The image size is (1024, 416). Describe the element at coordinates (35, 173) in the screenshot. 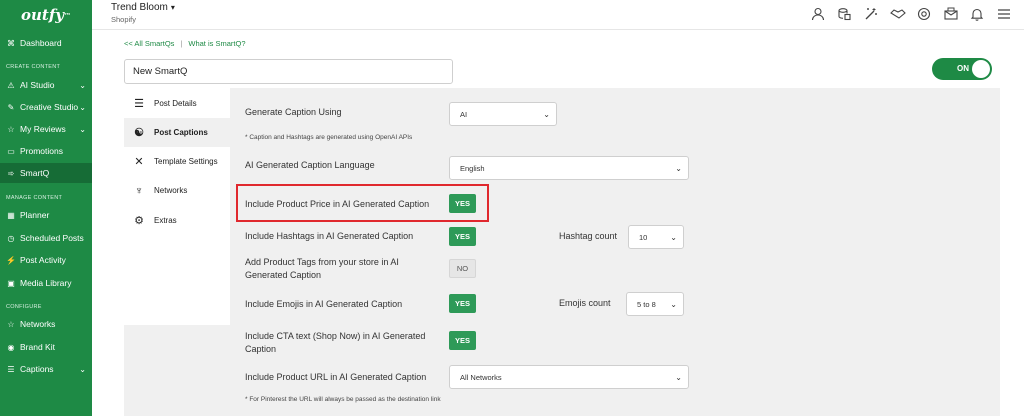

I see `sidebar-item-label: SmartQ` at that location.